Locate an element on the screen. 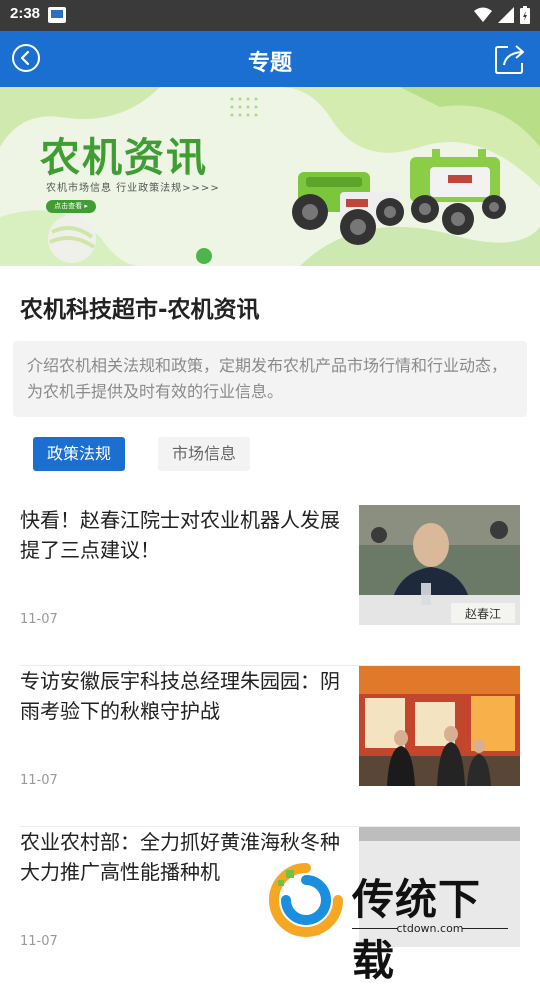  topic-headline: 农机科技超市-农机资讯 is located at coordinates (140, 310).